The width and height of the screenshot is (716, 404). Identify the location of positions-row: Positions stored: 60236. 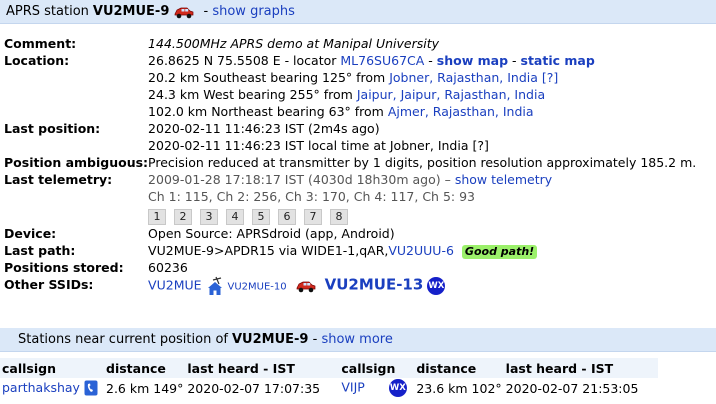
(350, 267).